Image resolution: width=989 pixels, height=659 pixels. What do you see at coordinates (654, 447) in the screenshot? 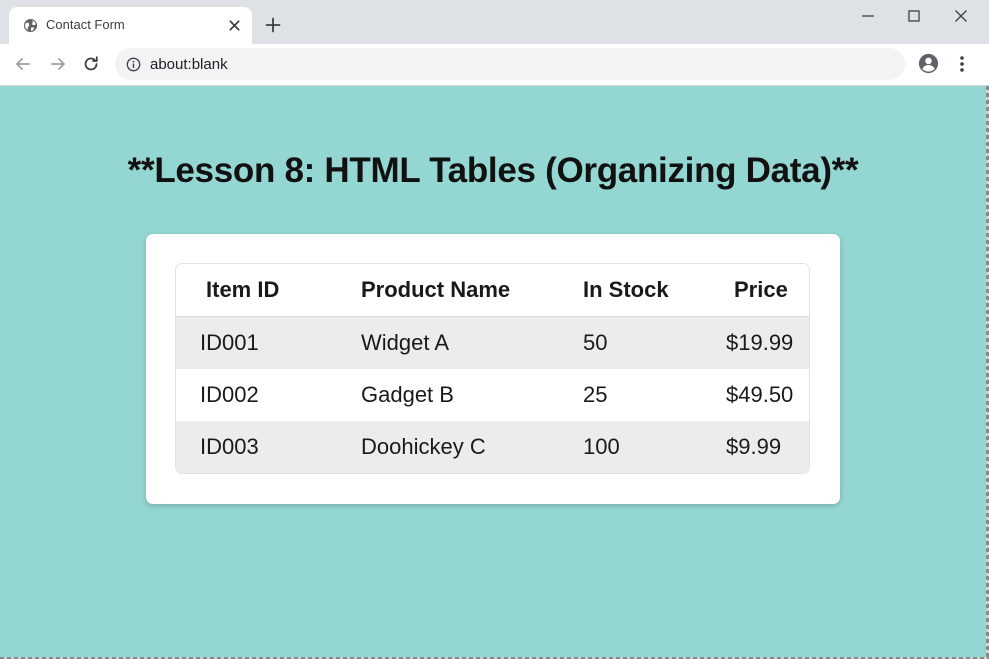
I see `cell-in-stock: 100` at bounding box center [654, 447].